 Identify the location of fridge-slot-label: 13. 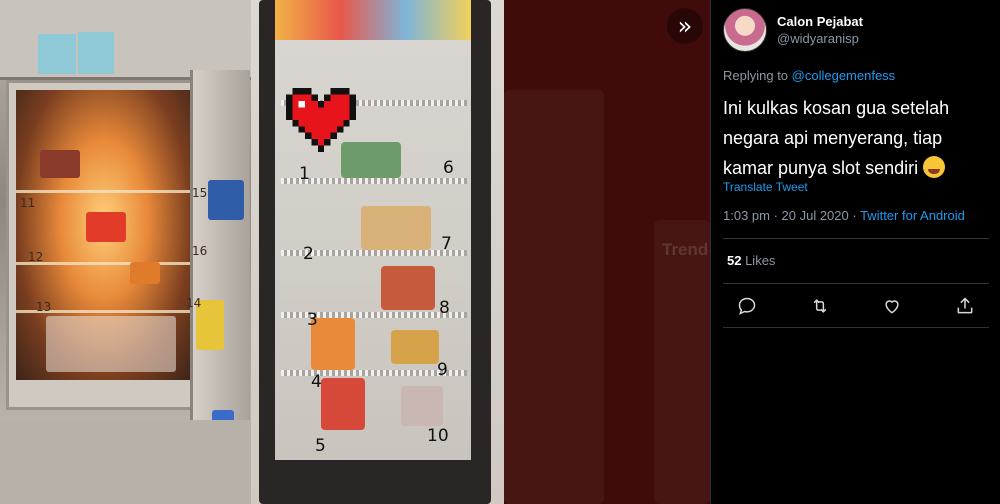
(44, 307).